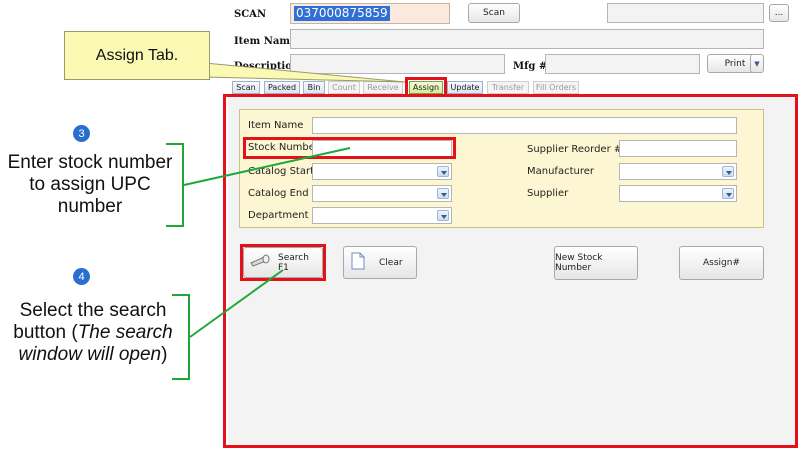 The height and width of the screenshot is (450, 800). I want to click on connector-lines, so click(267, 242).